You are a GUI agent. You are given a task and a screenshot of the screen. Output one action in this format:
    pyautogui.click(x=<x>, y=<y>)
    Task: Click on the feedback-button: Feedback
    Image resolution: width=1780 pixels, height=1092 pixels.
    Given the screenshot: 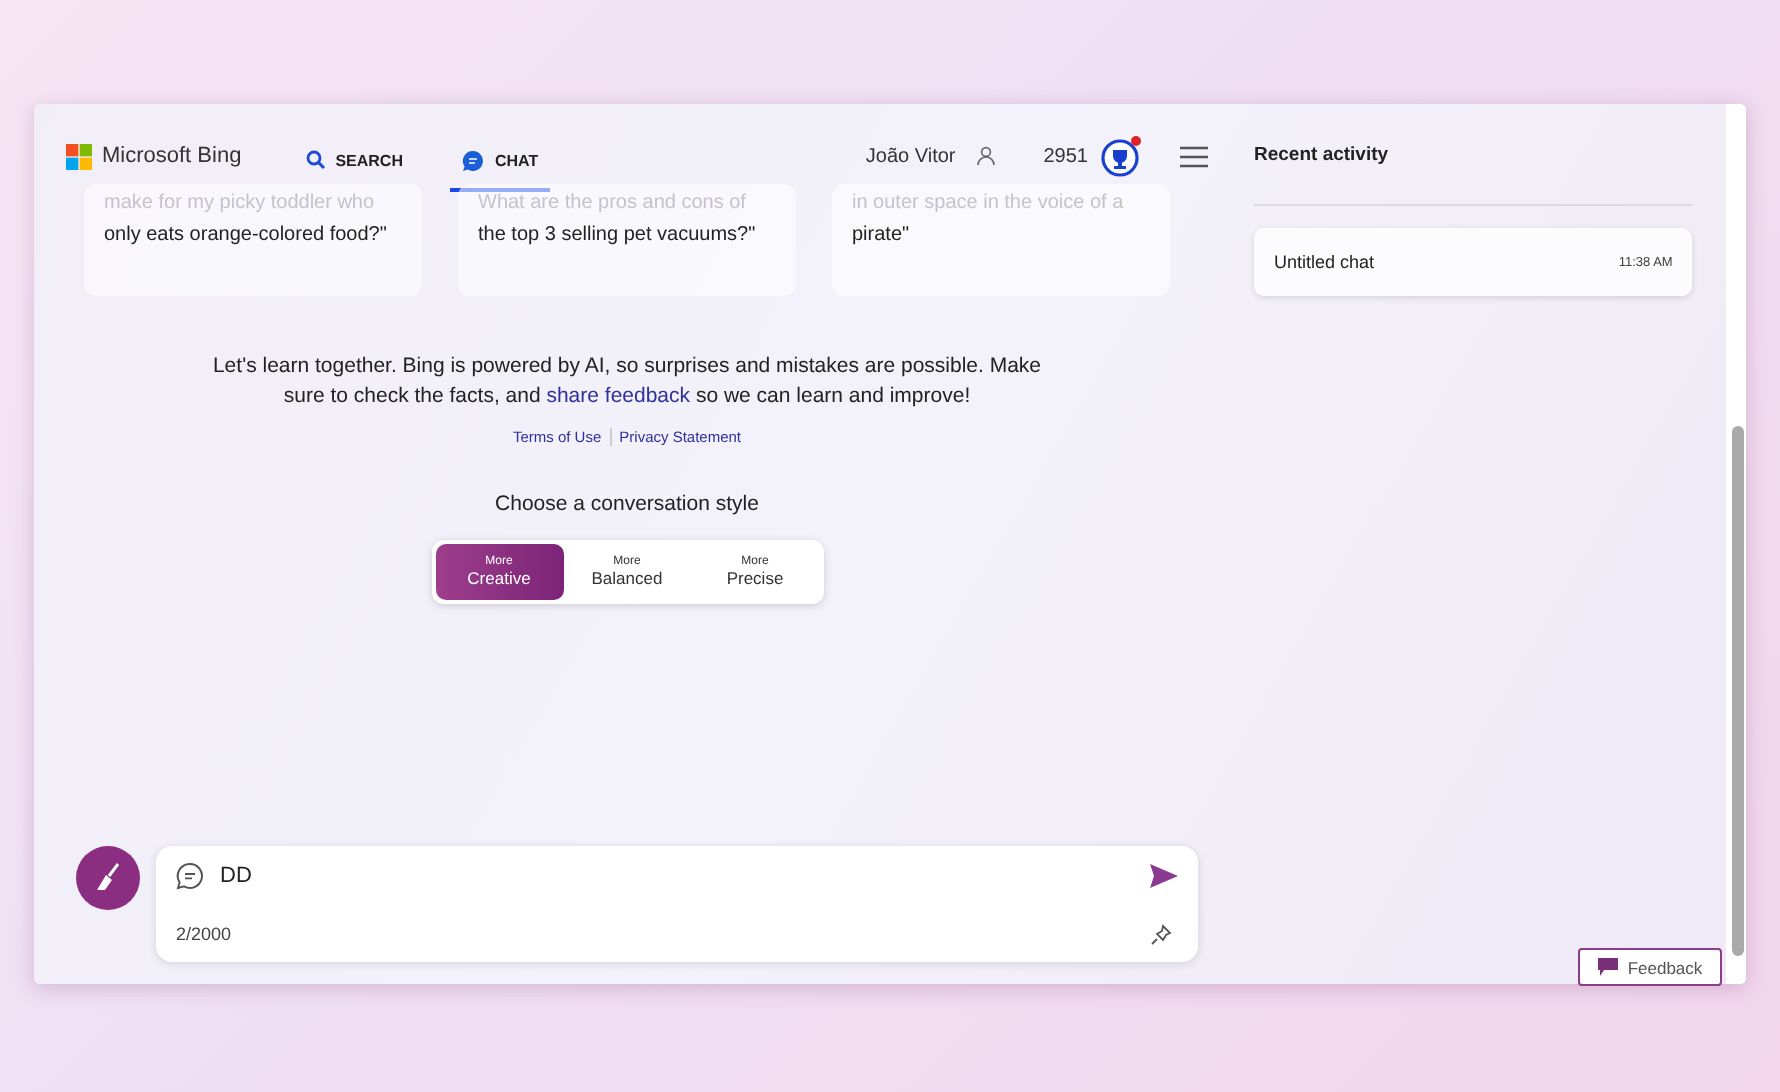 What is the action you would take?
    pyautogui.click(x=1650, y=967)
    